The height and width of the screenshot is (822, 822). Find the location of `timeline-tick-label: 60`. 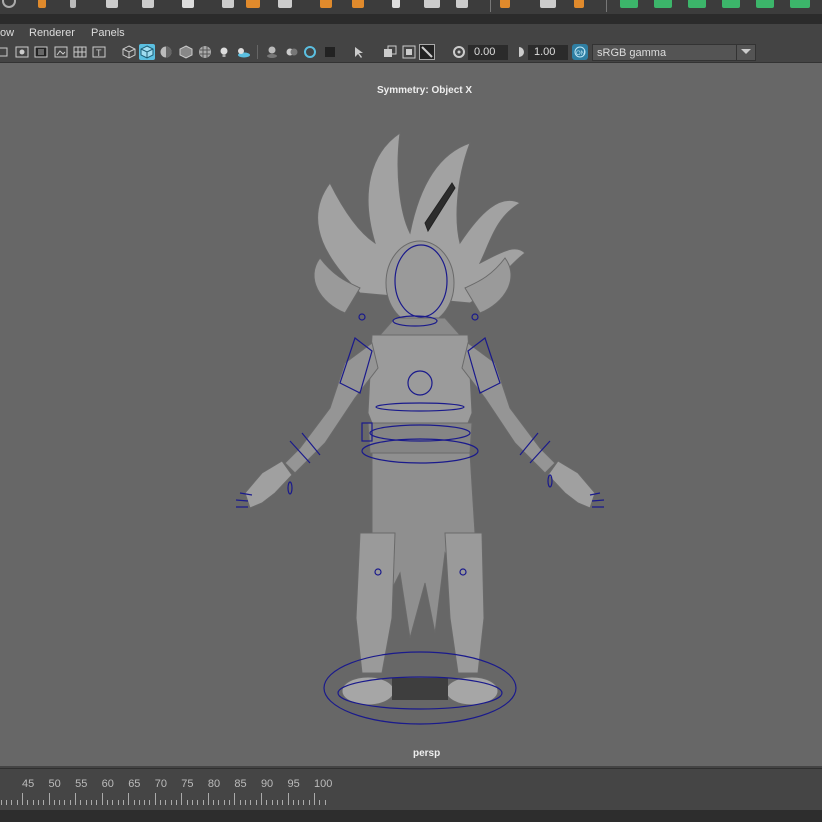

timeline-tick-label: 60 is located at coordinates (107, 784).